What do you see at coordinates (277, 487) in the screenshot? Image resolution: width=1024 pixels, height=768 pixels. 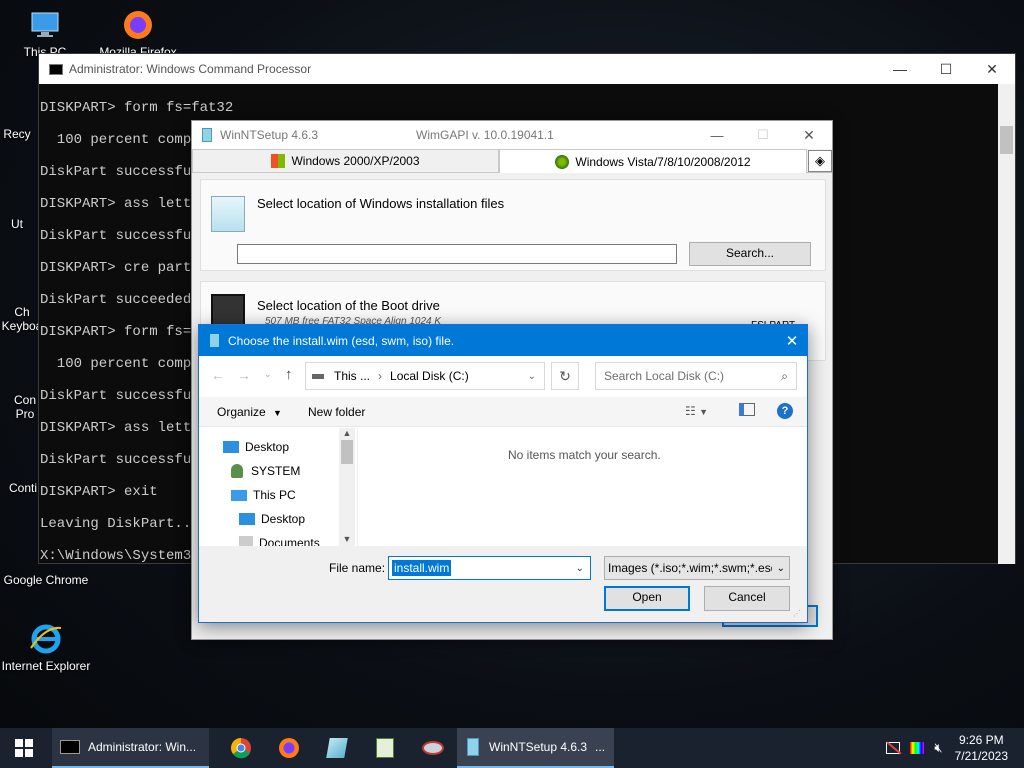 I see `navigation-pane: Desktop SYSTEM This PC Desktop Documents` at bounding box center [277, 487].